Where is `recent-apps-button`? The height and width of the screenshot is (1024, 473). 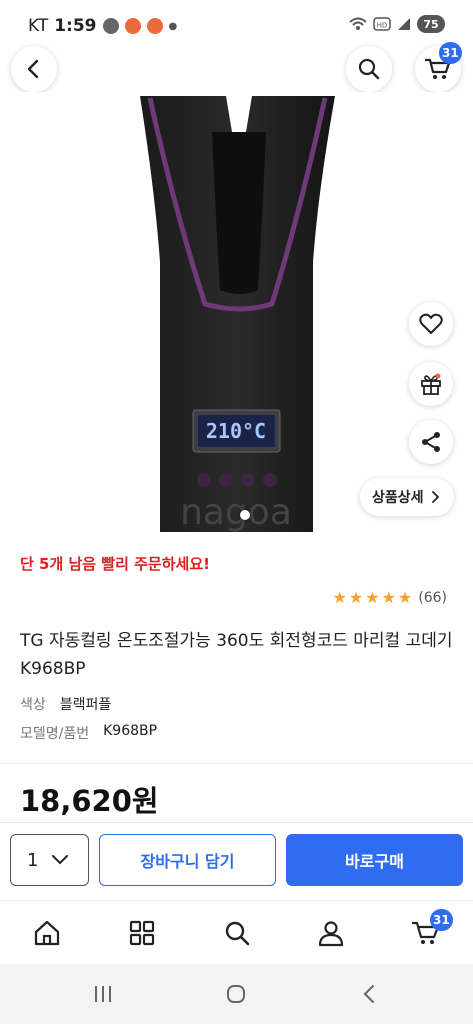
recent-apps-button is located at coordinates (103, 994).